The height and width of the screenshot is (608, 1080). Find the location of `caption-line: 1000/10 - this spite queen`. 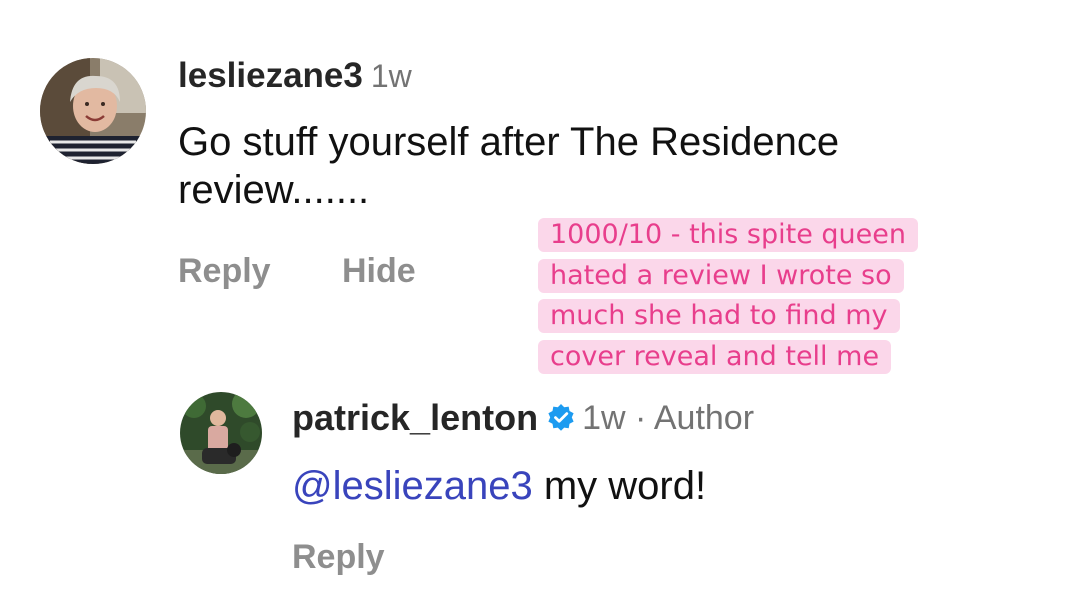

caption-line: 1000/10 - this spite queen is located at coordinates (760, 235).